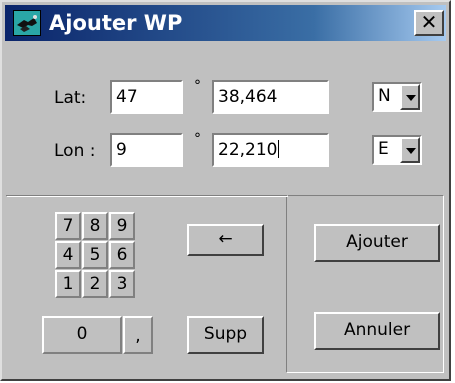 This screenshot has width=455, height=383. I want to click on lat-degrees-input: 47, so click(146, 97).